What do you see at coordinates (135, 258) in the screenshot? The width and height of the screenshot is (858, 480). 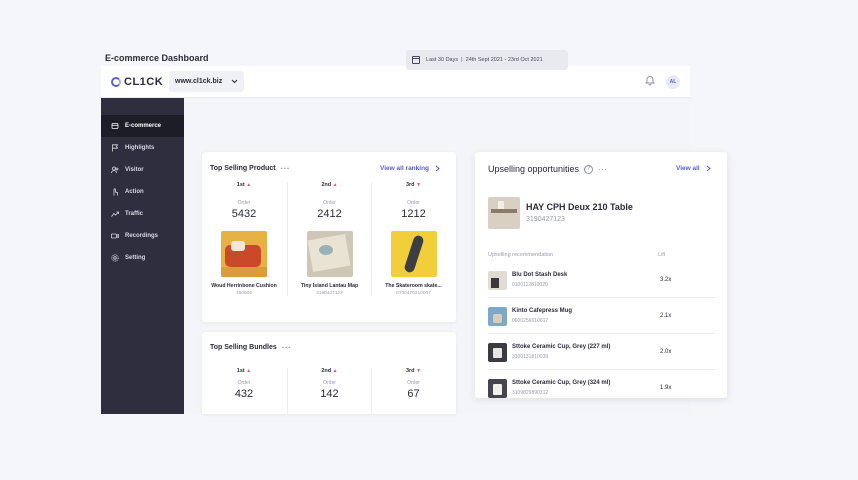 I see `sidebar-item-label: Setting` at bounding box center [135, 258].